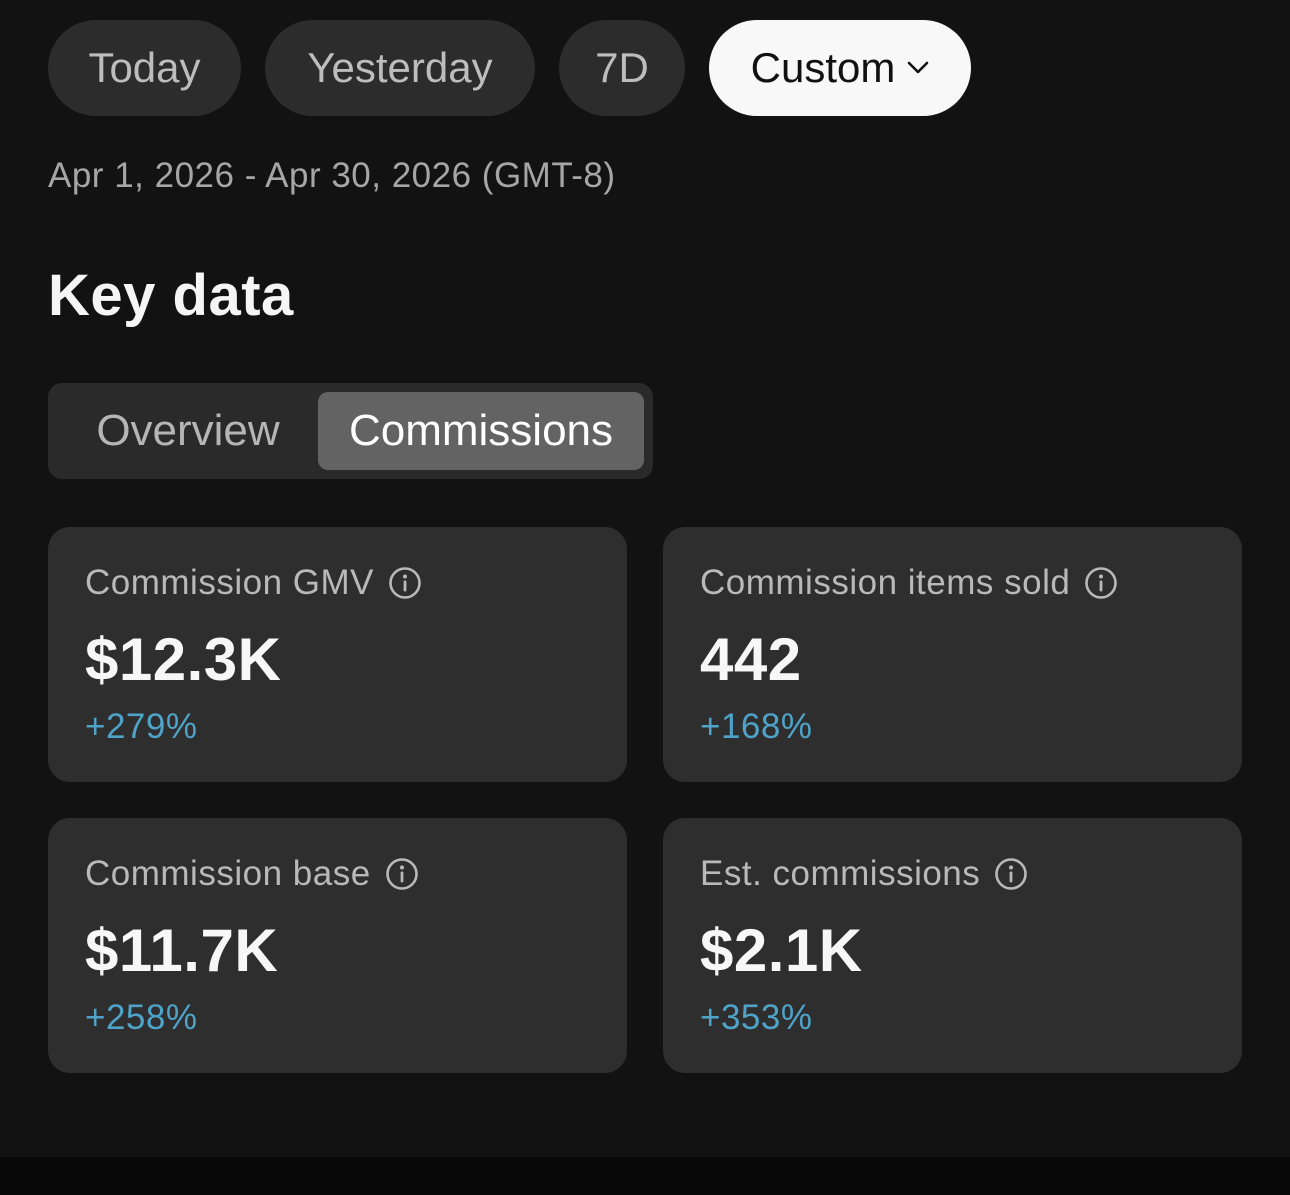  What do you see at coordinates (781, 950) in the screenshot?
I see `metric-value: $2.1K` at bounding box center [781, 950].